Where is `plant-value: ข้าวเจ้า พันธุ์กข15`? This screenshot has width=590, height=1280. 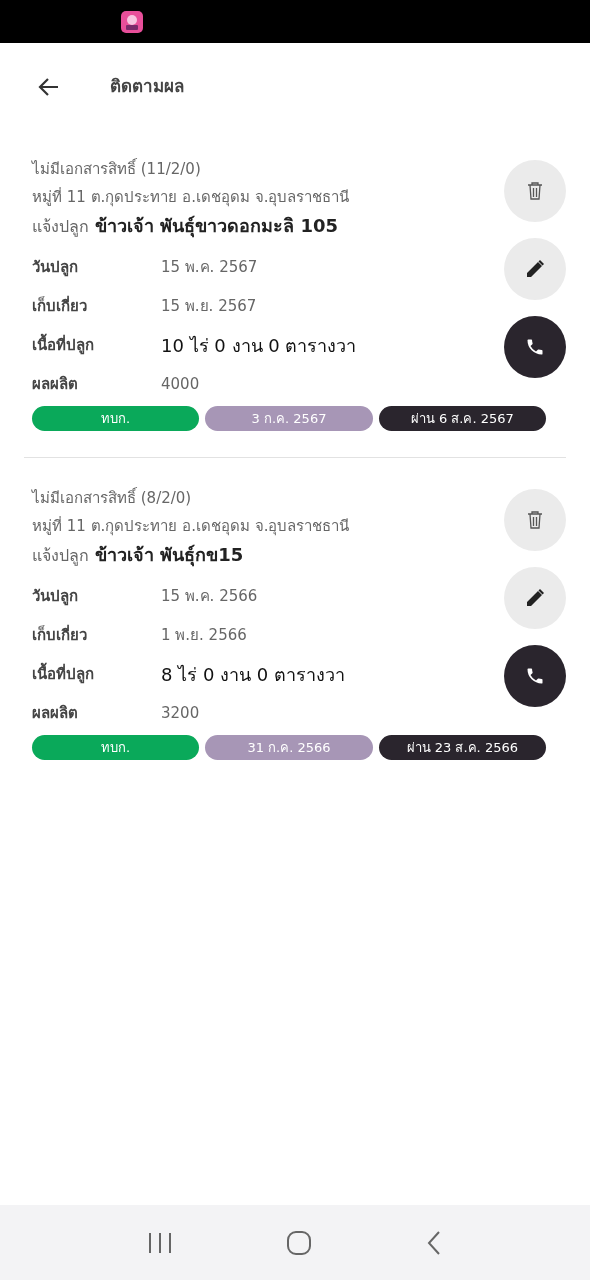
plant-value: ข้าวเจ้า พันธุ์กข15 is located at coordinates (169, 556).